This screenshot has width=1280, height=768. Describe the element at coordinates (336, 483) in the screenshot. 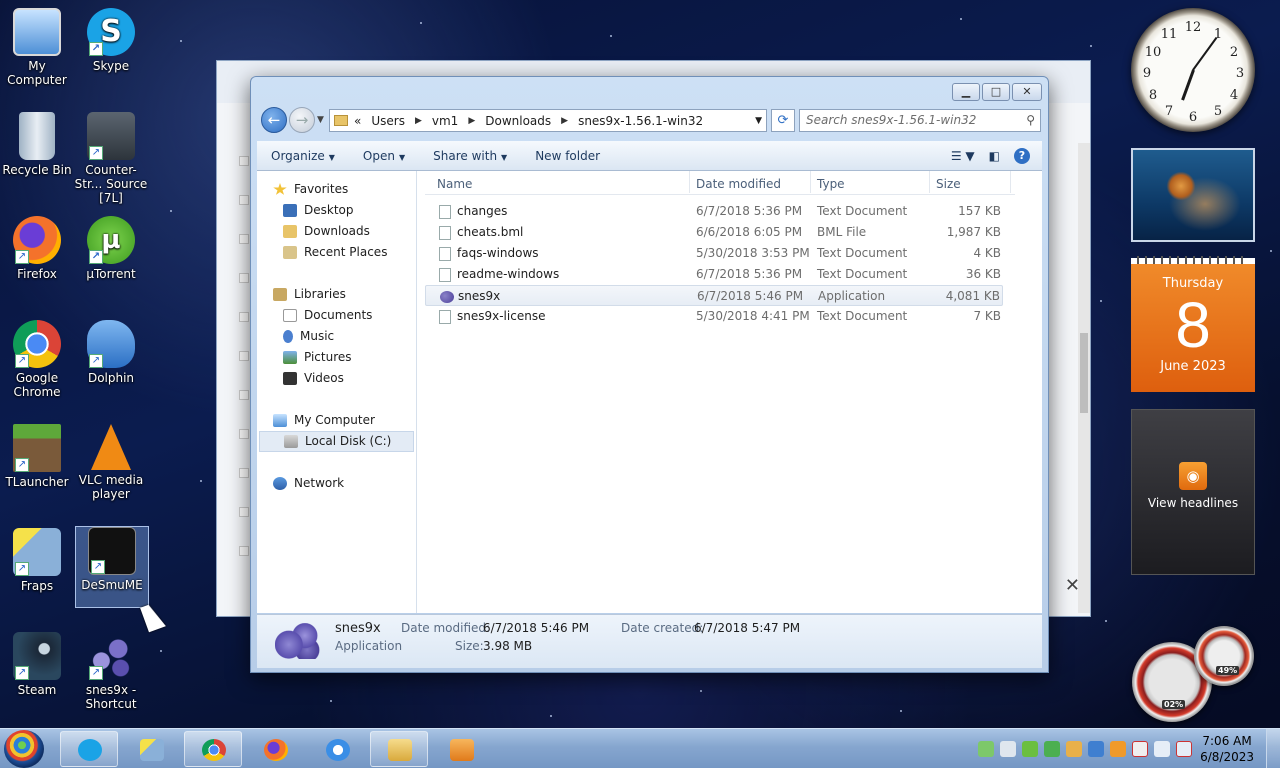

I see `nav-network: Network` at that location.